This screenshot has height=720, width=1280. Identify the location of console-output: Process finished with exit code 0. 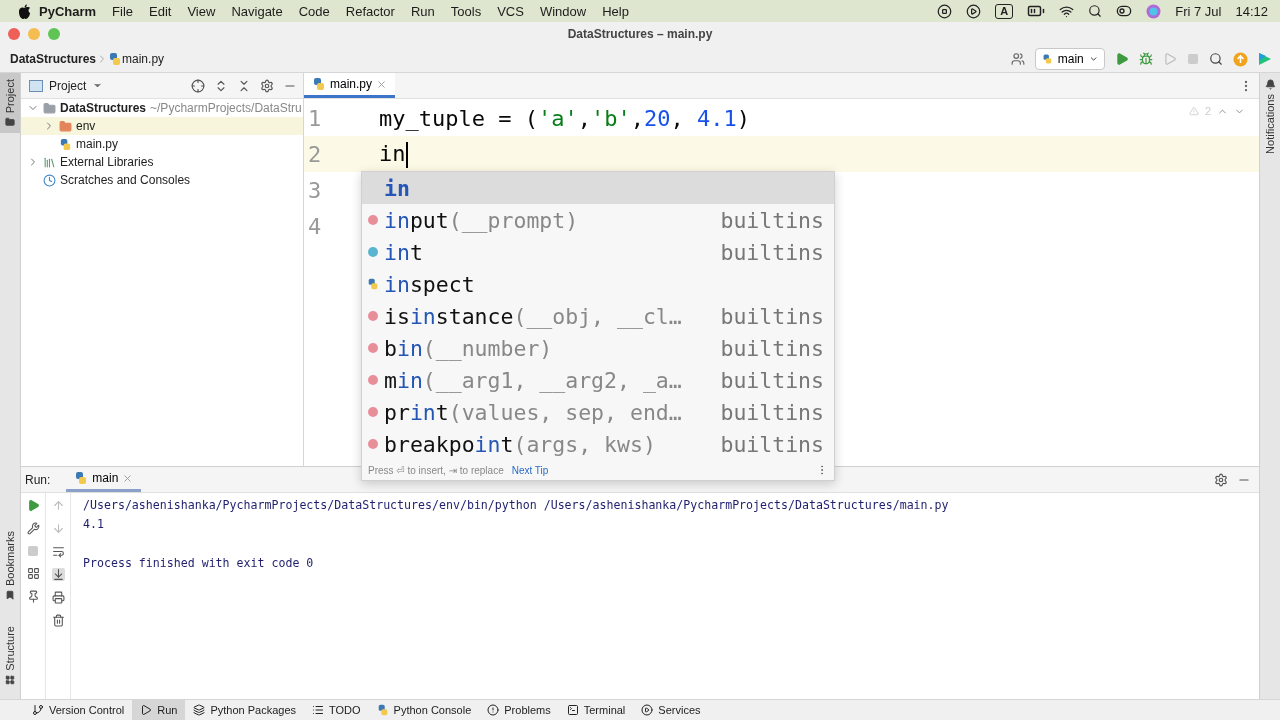
(199, 563).